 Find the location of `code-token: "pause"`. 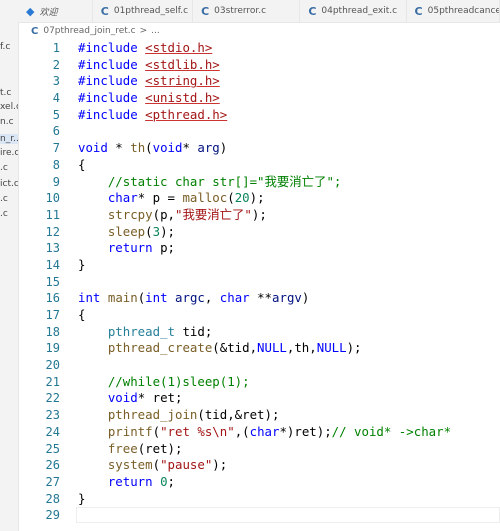

code-token: "pause" is located at coordinates (186, 465).